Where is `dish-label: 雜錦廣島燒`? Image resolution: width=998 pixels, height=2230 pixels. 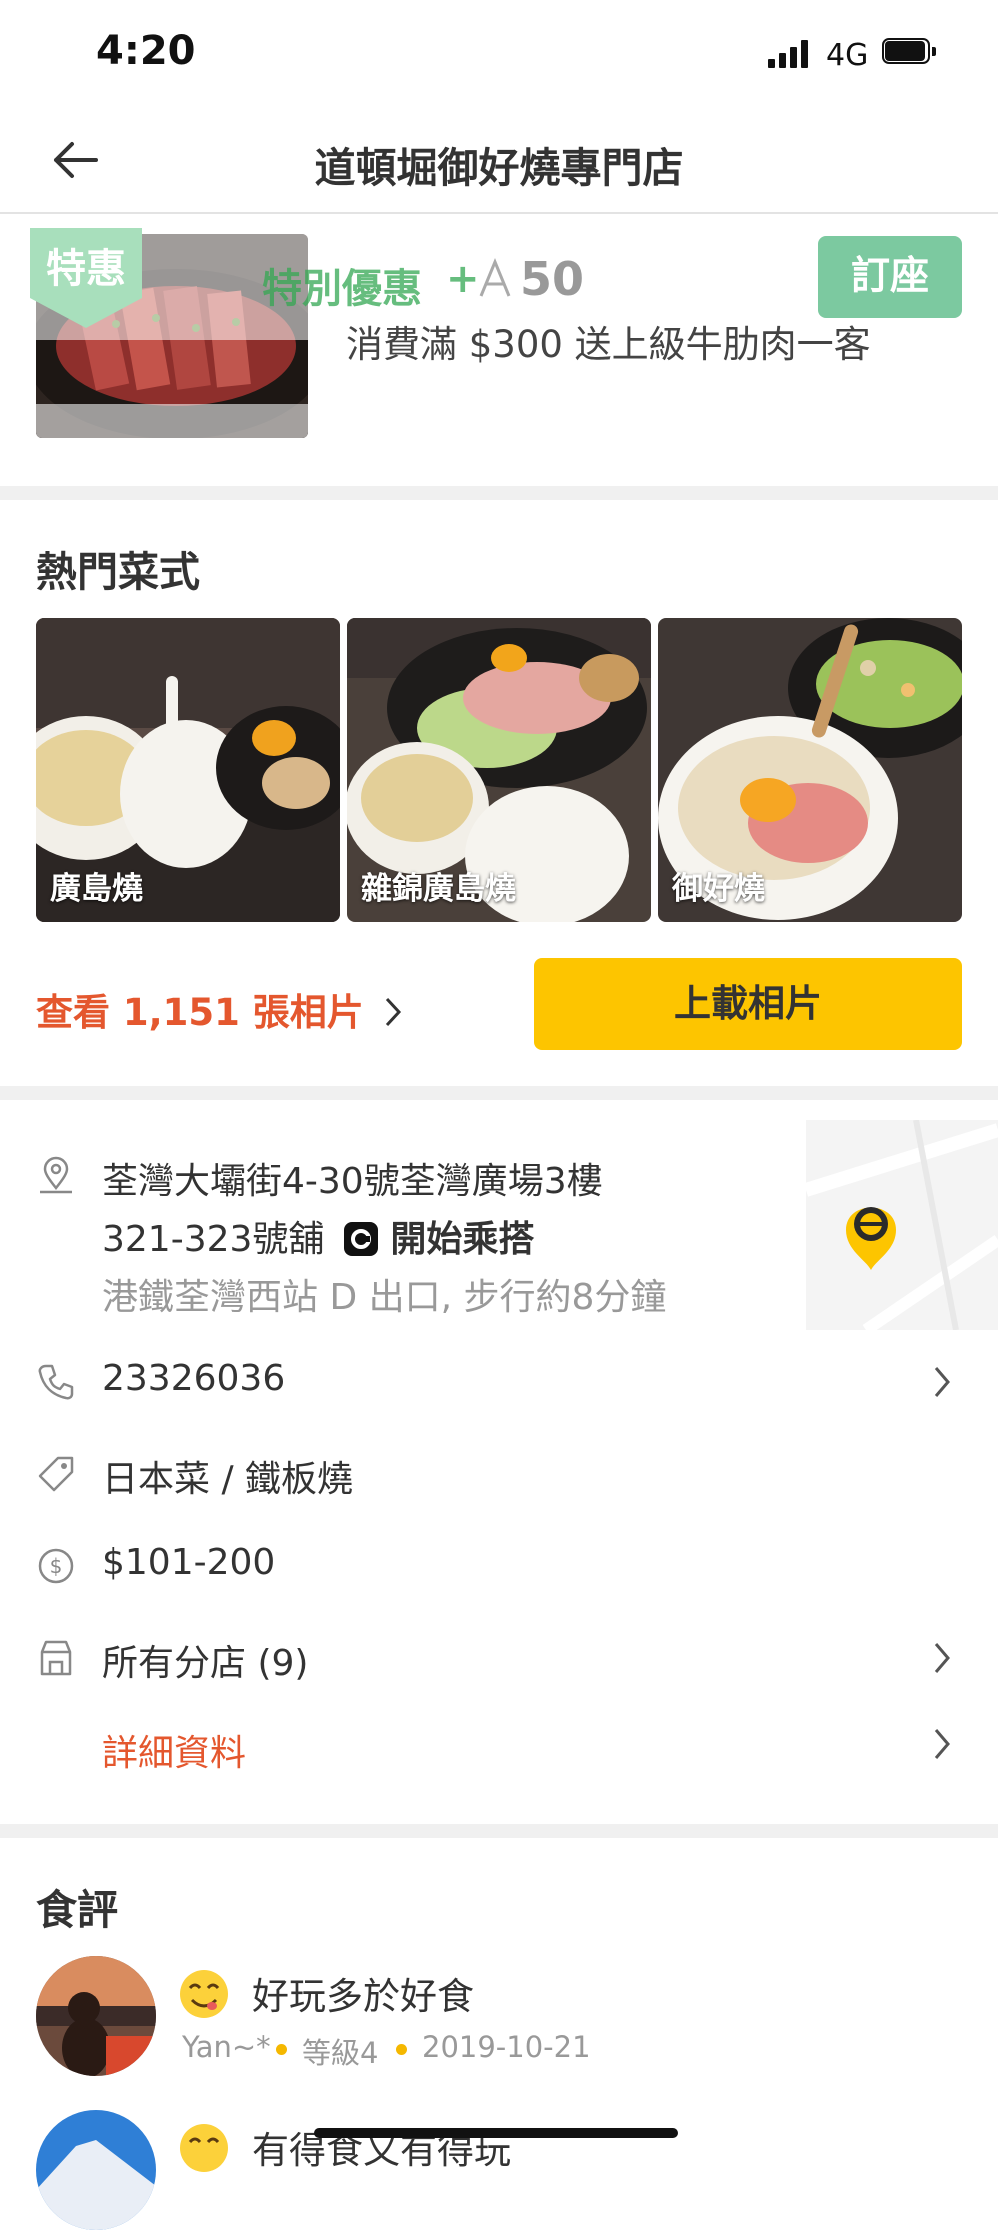
dish-label: 雜錦廣島燒 is located at coordinates (438, 889).